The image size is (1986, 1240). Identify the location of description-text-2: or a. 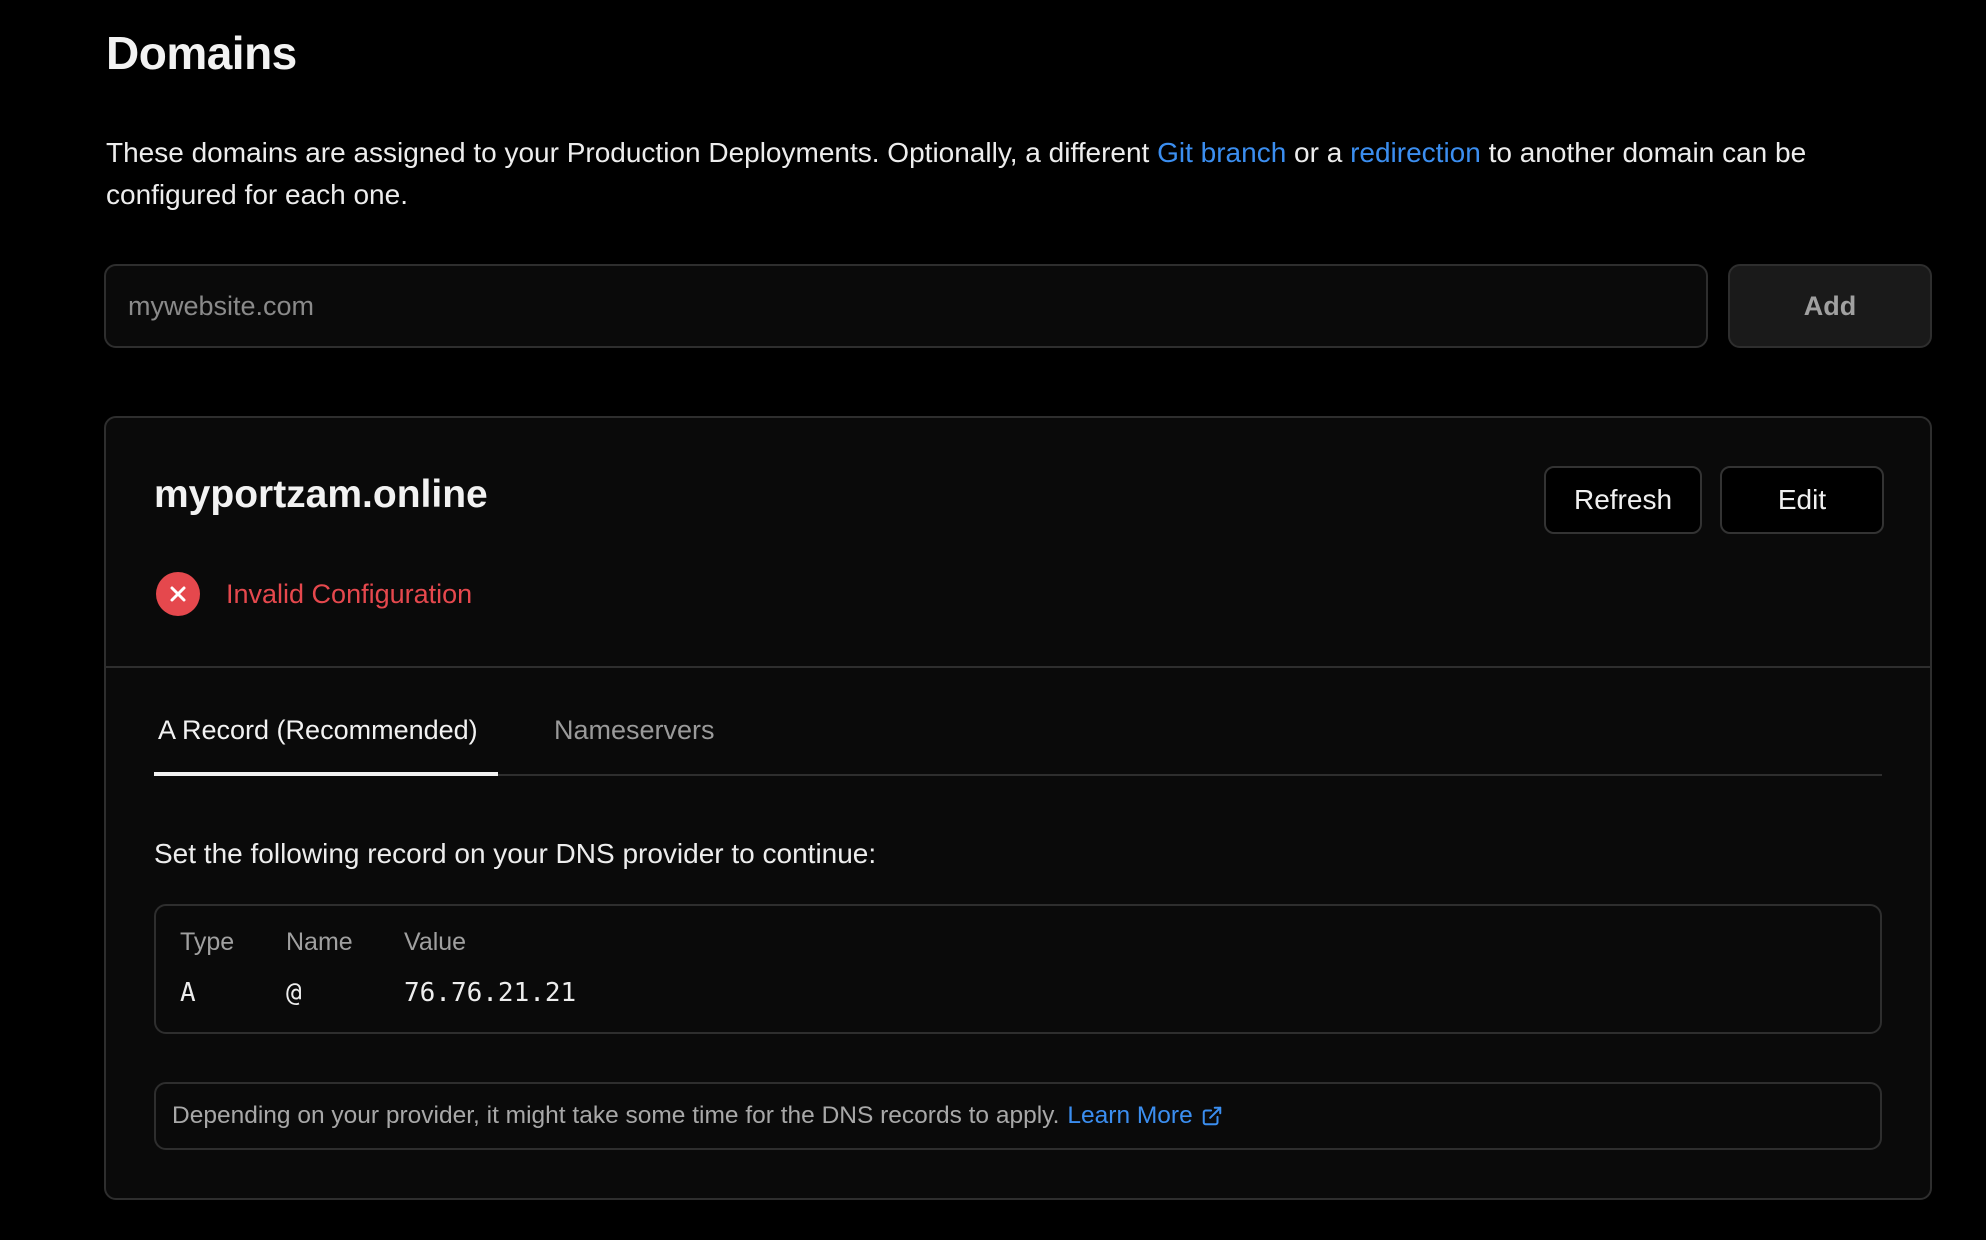
(1318, 152).